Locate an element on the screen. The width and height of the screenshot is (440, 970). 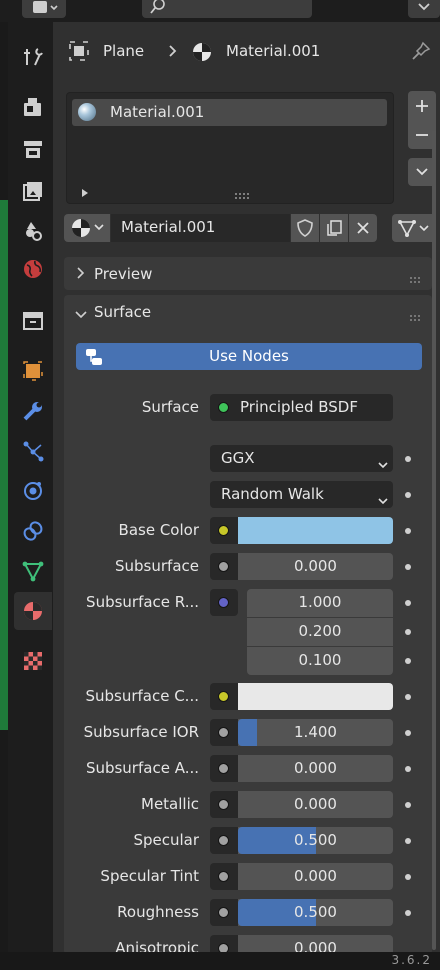
tab-modifier is located at coordinates (33, 411).